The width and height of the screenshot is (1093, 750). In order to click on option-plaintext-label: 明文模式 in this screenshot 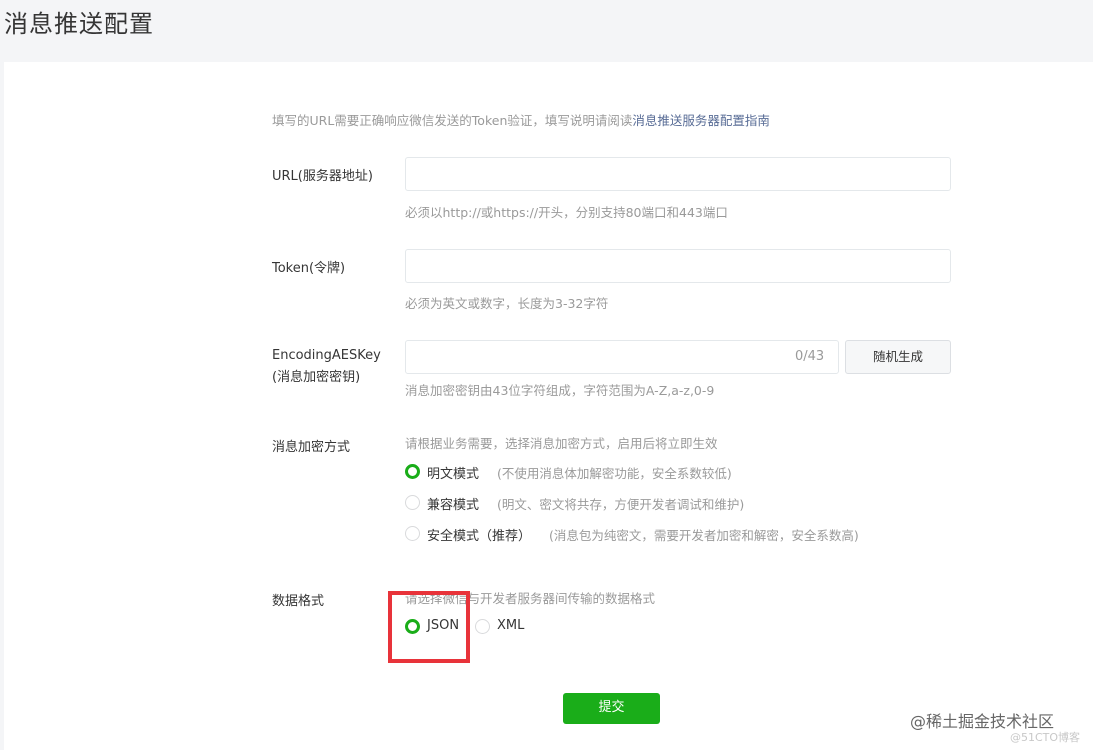, I will do `click(453, 472)`.